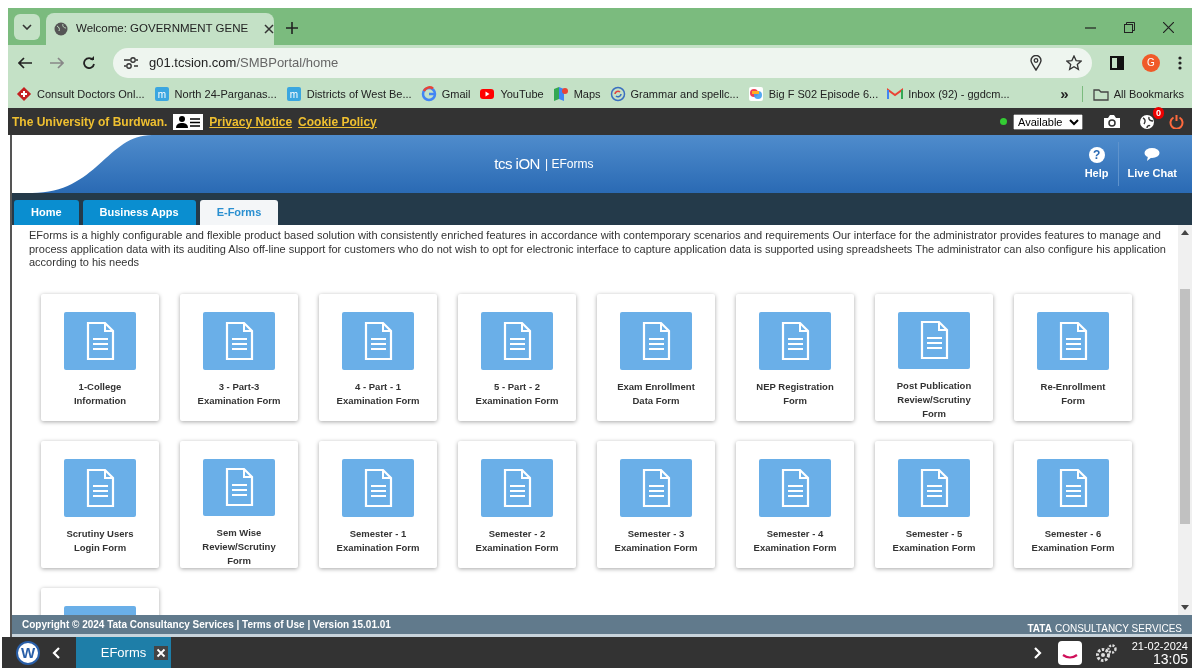 The width and height of the screenshot is (1192, 668). What do you see at coordinates (617, 94) in the screenshot?
I see `circle-arrows-icon` at bounding box center [617, 94].